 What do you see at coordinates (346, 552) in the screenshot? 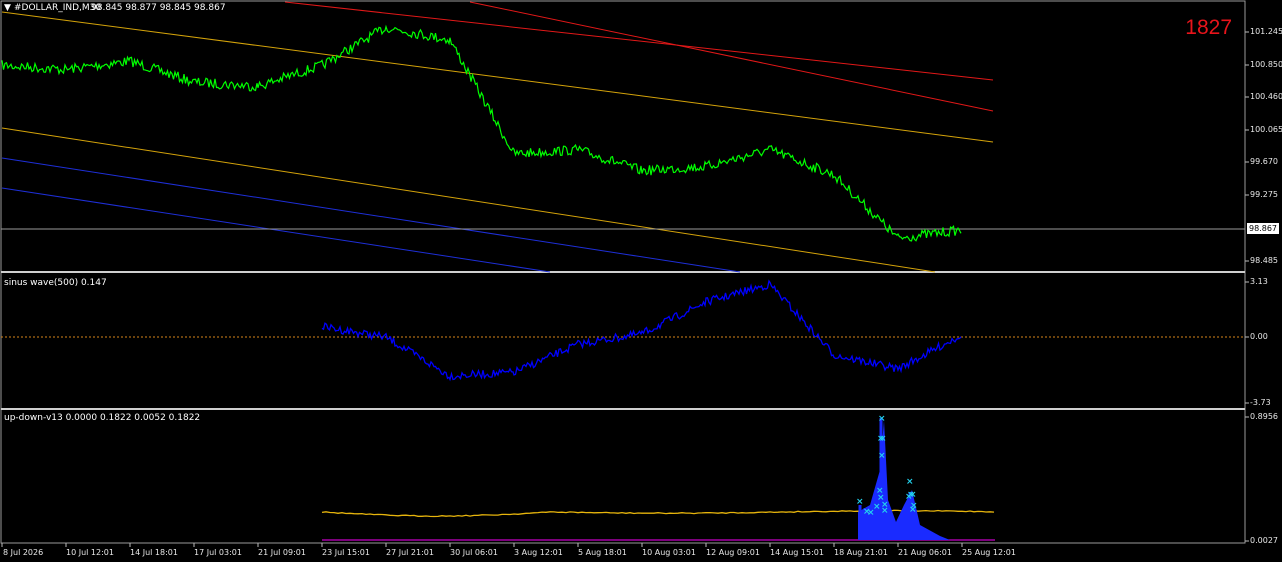
I see `time-label: 23 Jul 15:01` at bounding box center [346, 552].